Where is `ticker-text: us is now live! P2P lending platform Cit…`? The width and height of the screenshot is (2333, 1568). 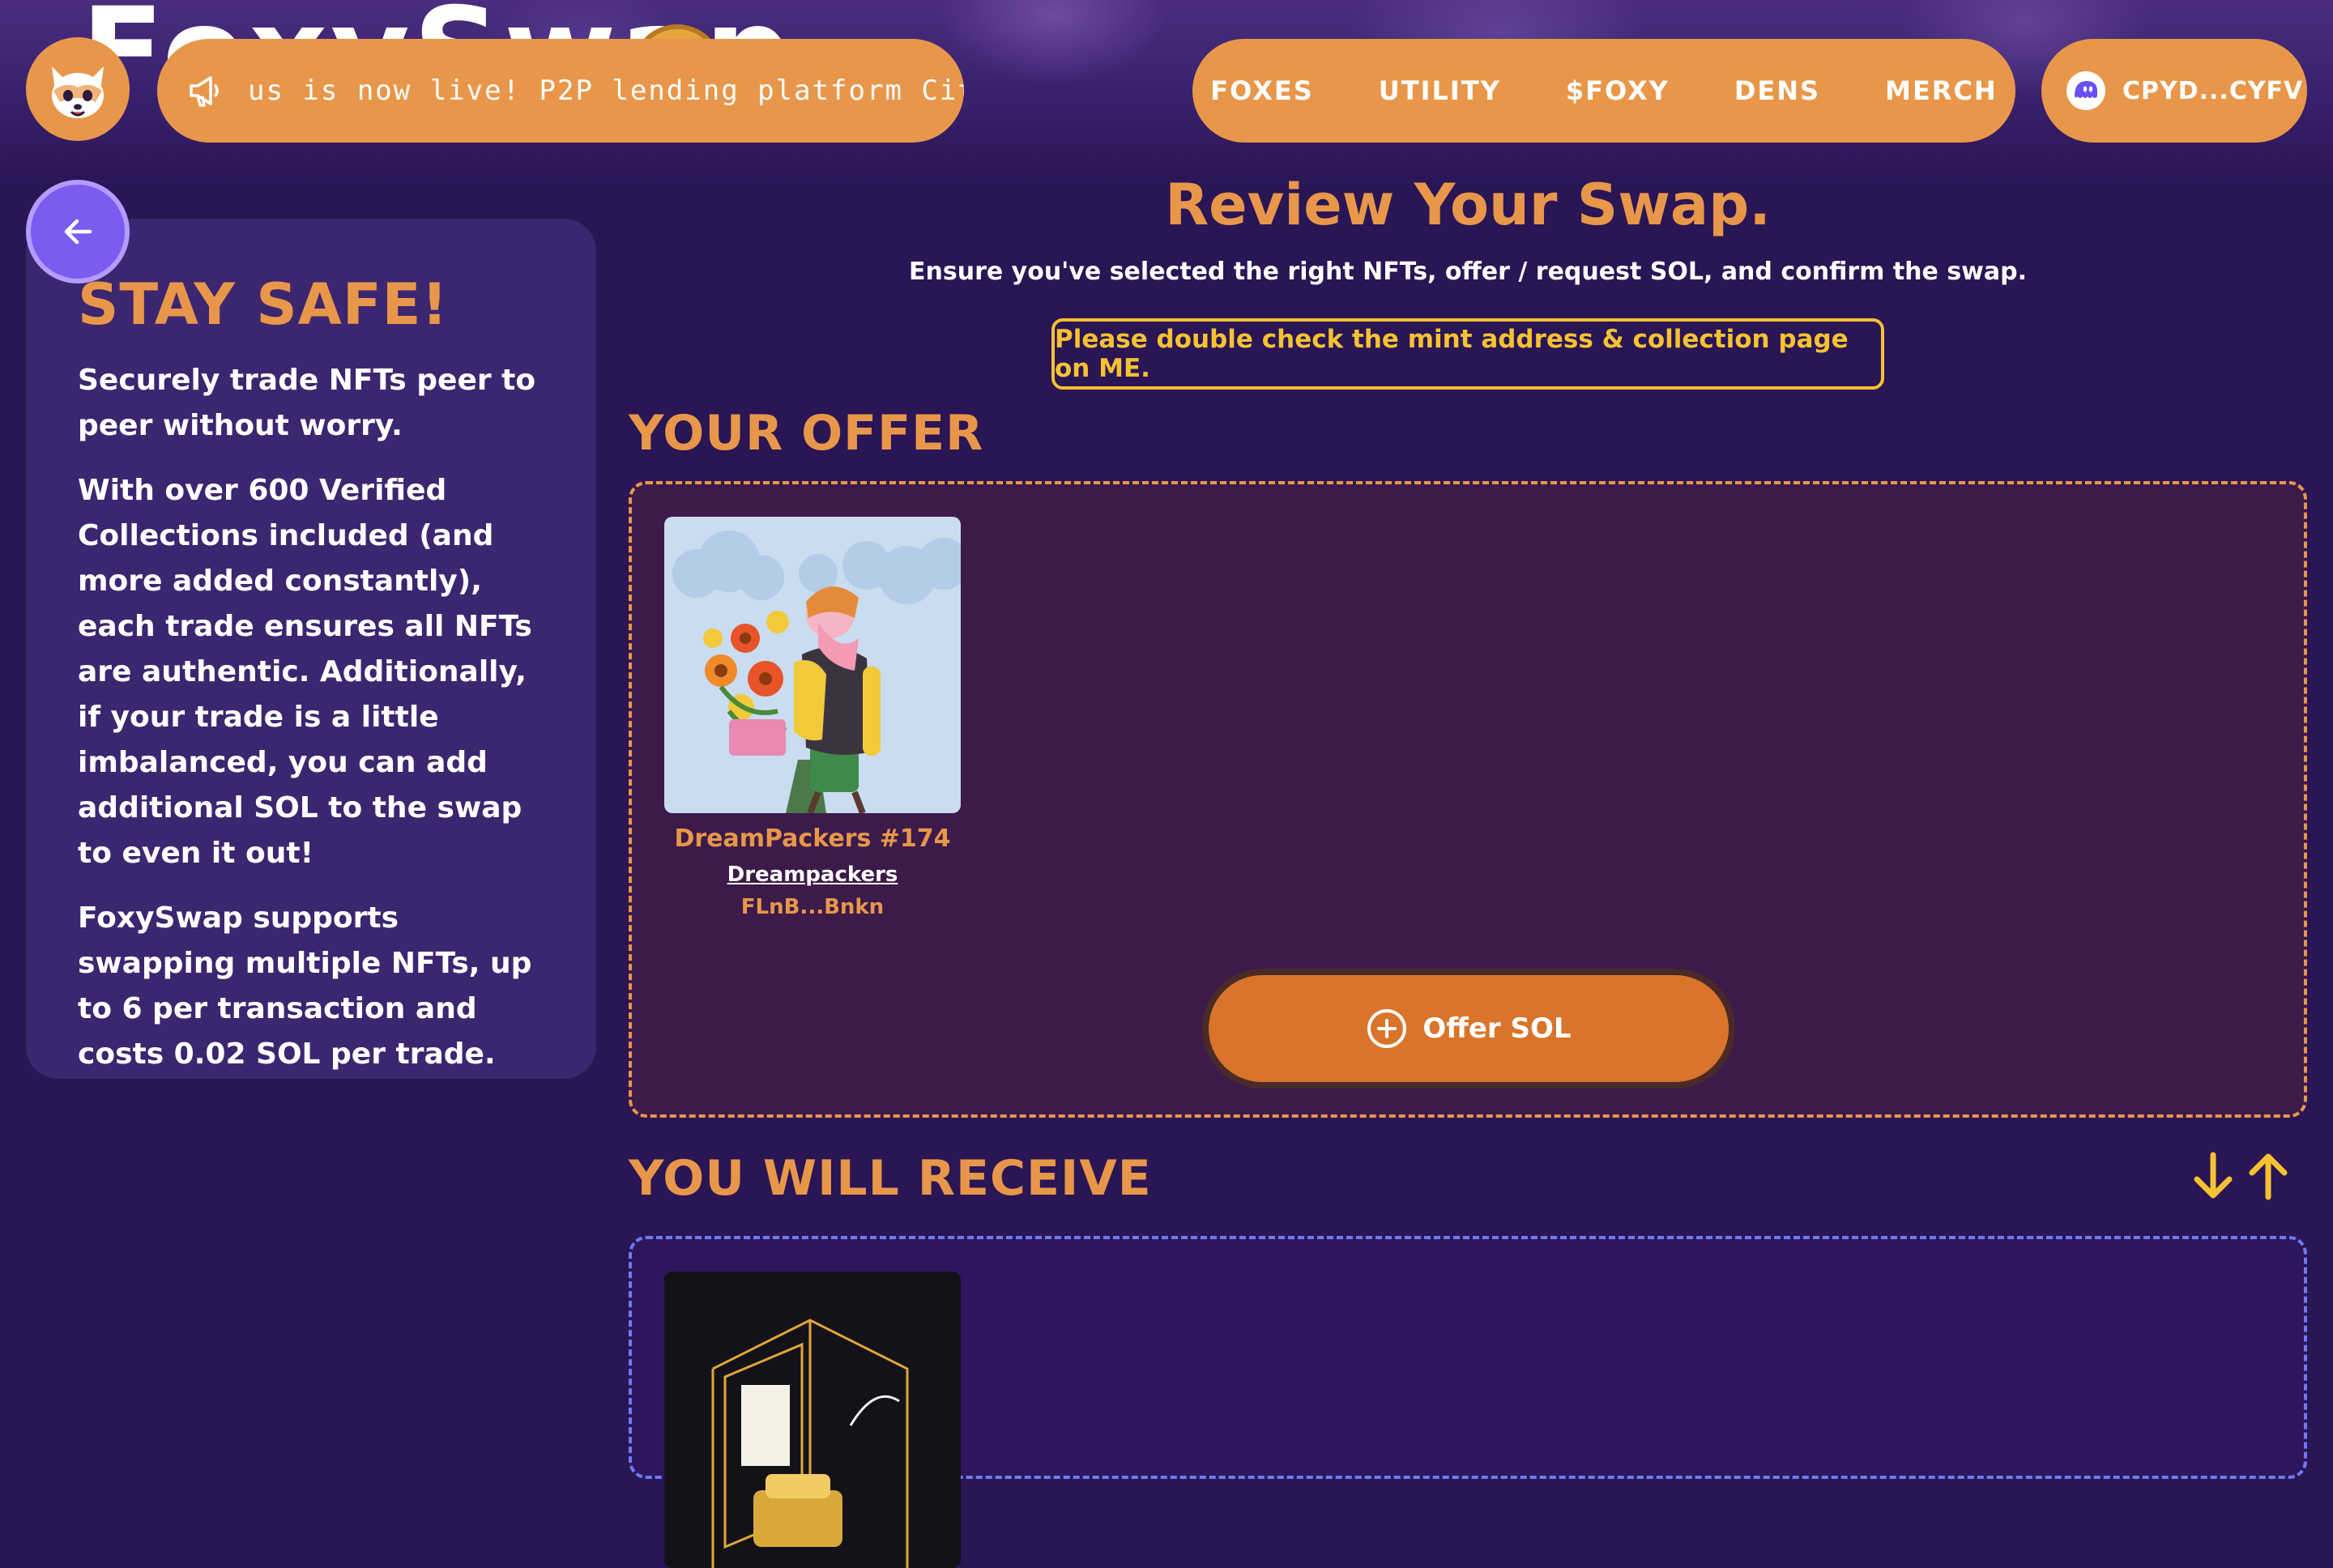
ticker-text: us is now live! P2P lending platform Cit… is located at coordinates (606, 91).